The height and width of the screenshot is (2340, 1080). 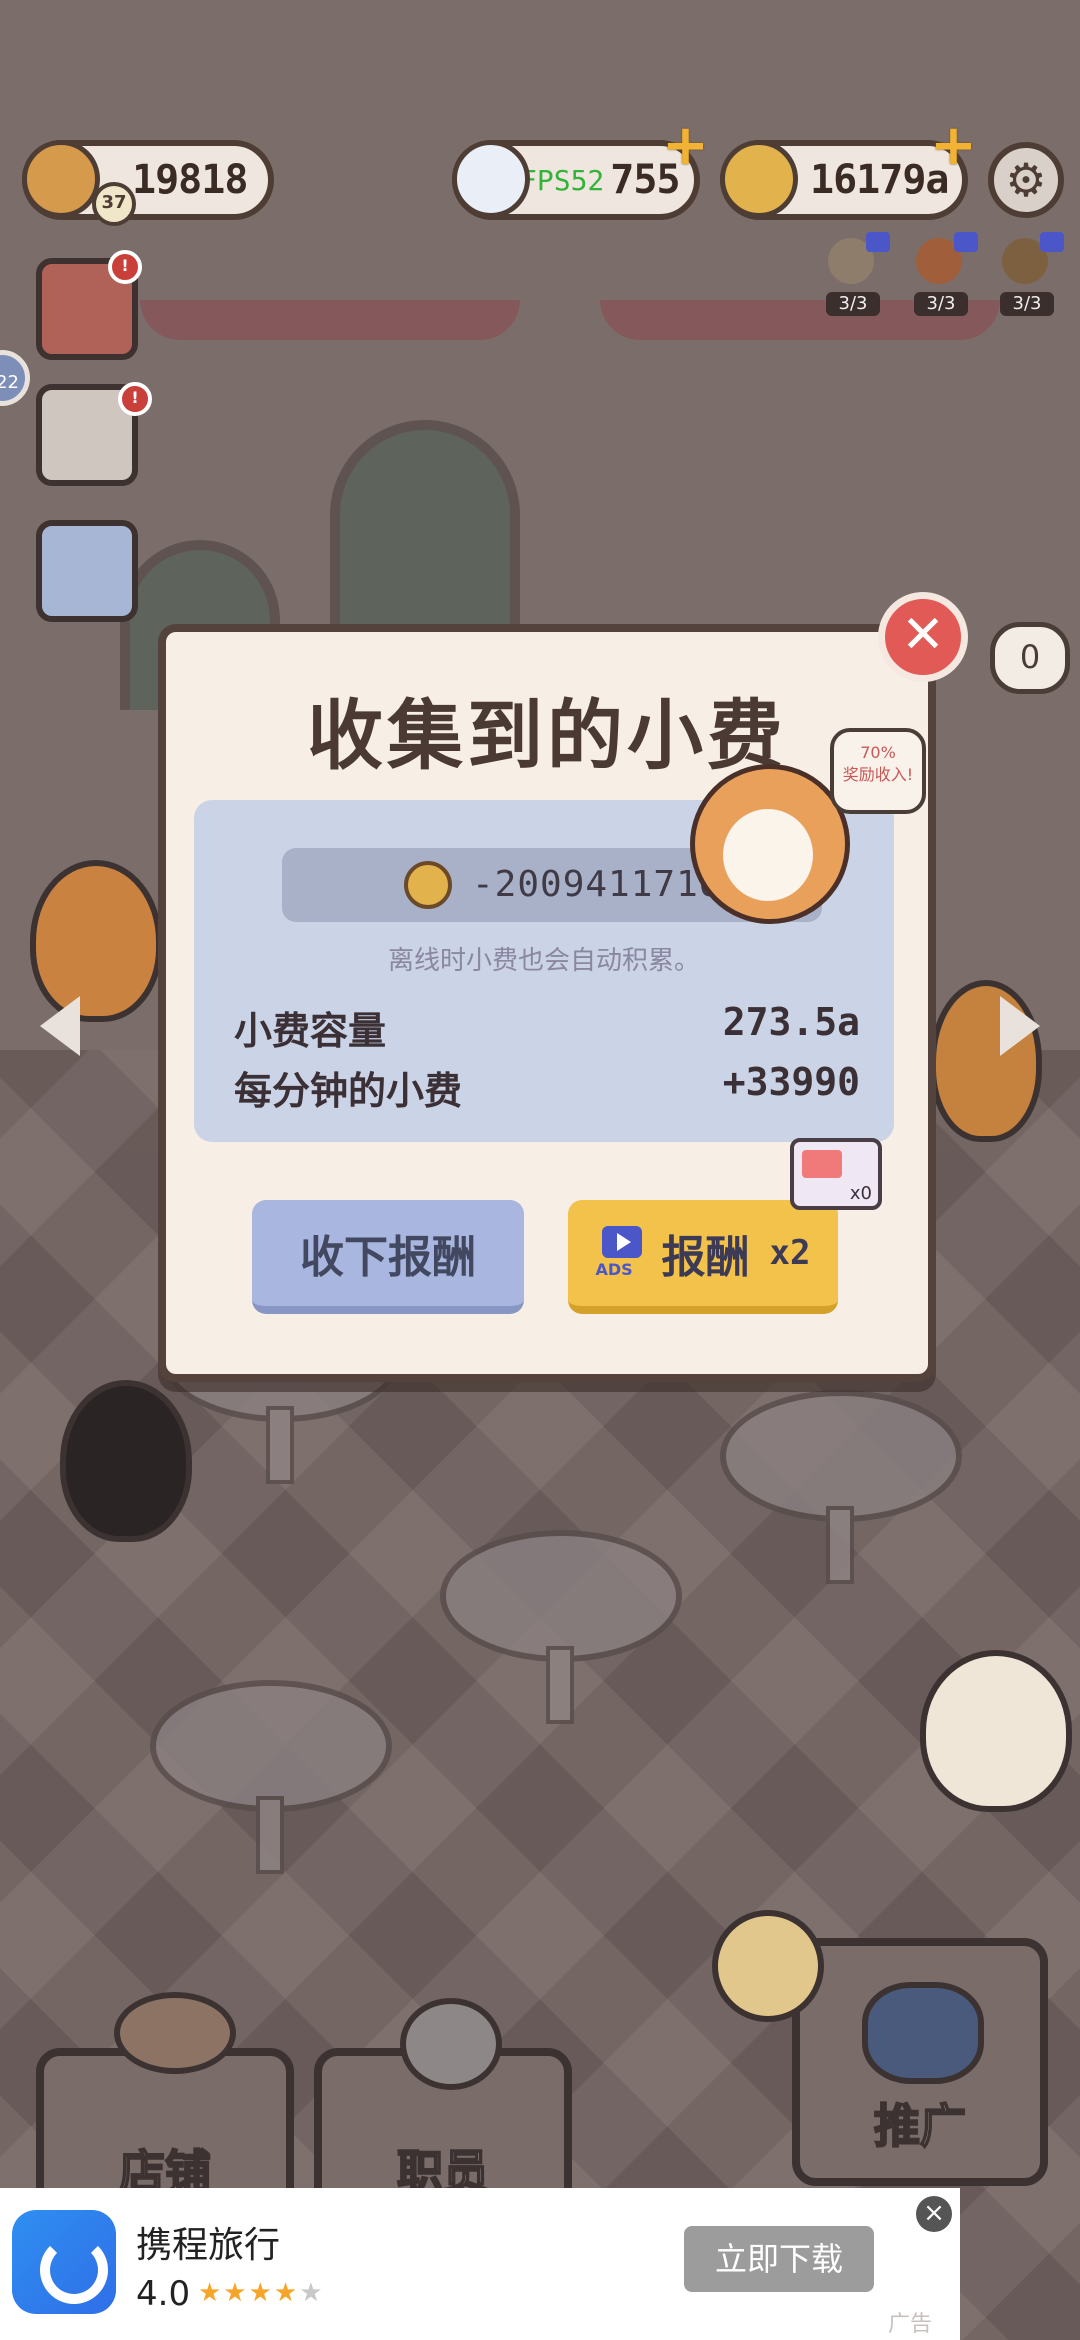 I want to click on bread-counter: 37 19818, so click(x=148, y=183).